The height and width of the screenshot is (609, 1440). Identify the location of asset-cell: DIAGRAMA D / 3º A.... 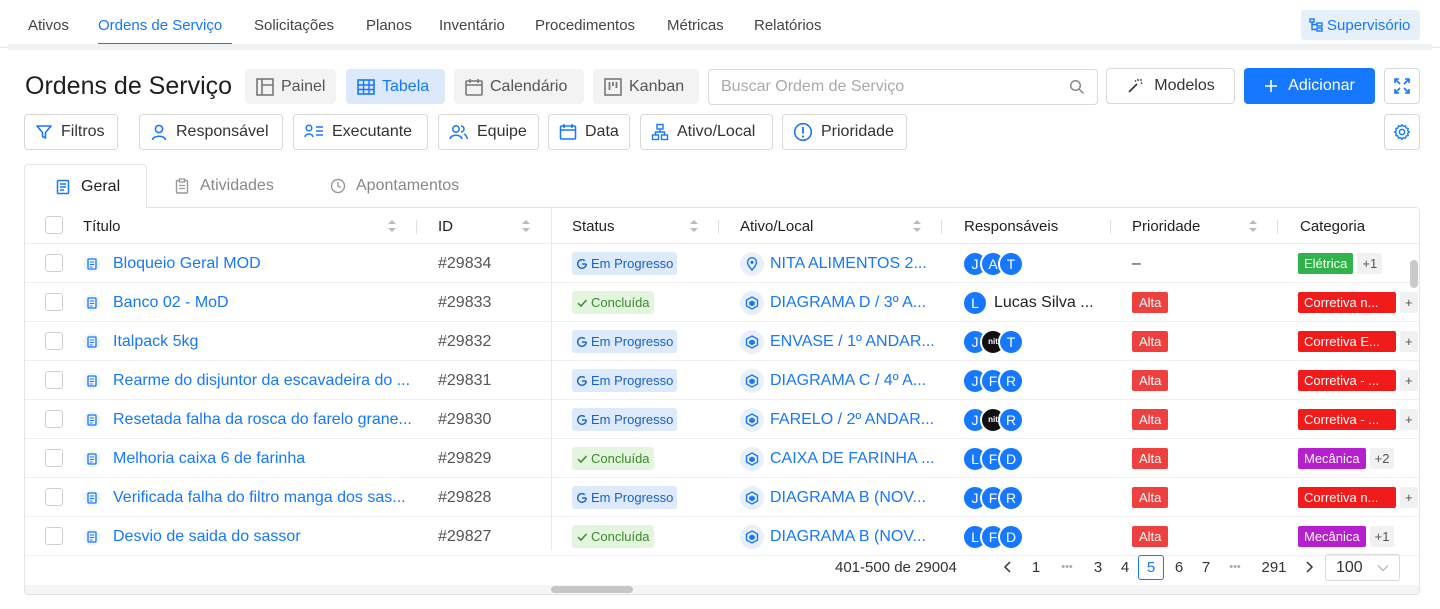
(840, 302).